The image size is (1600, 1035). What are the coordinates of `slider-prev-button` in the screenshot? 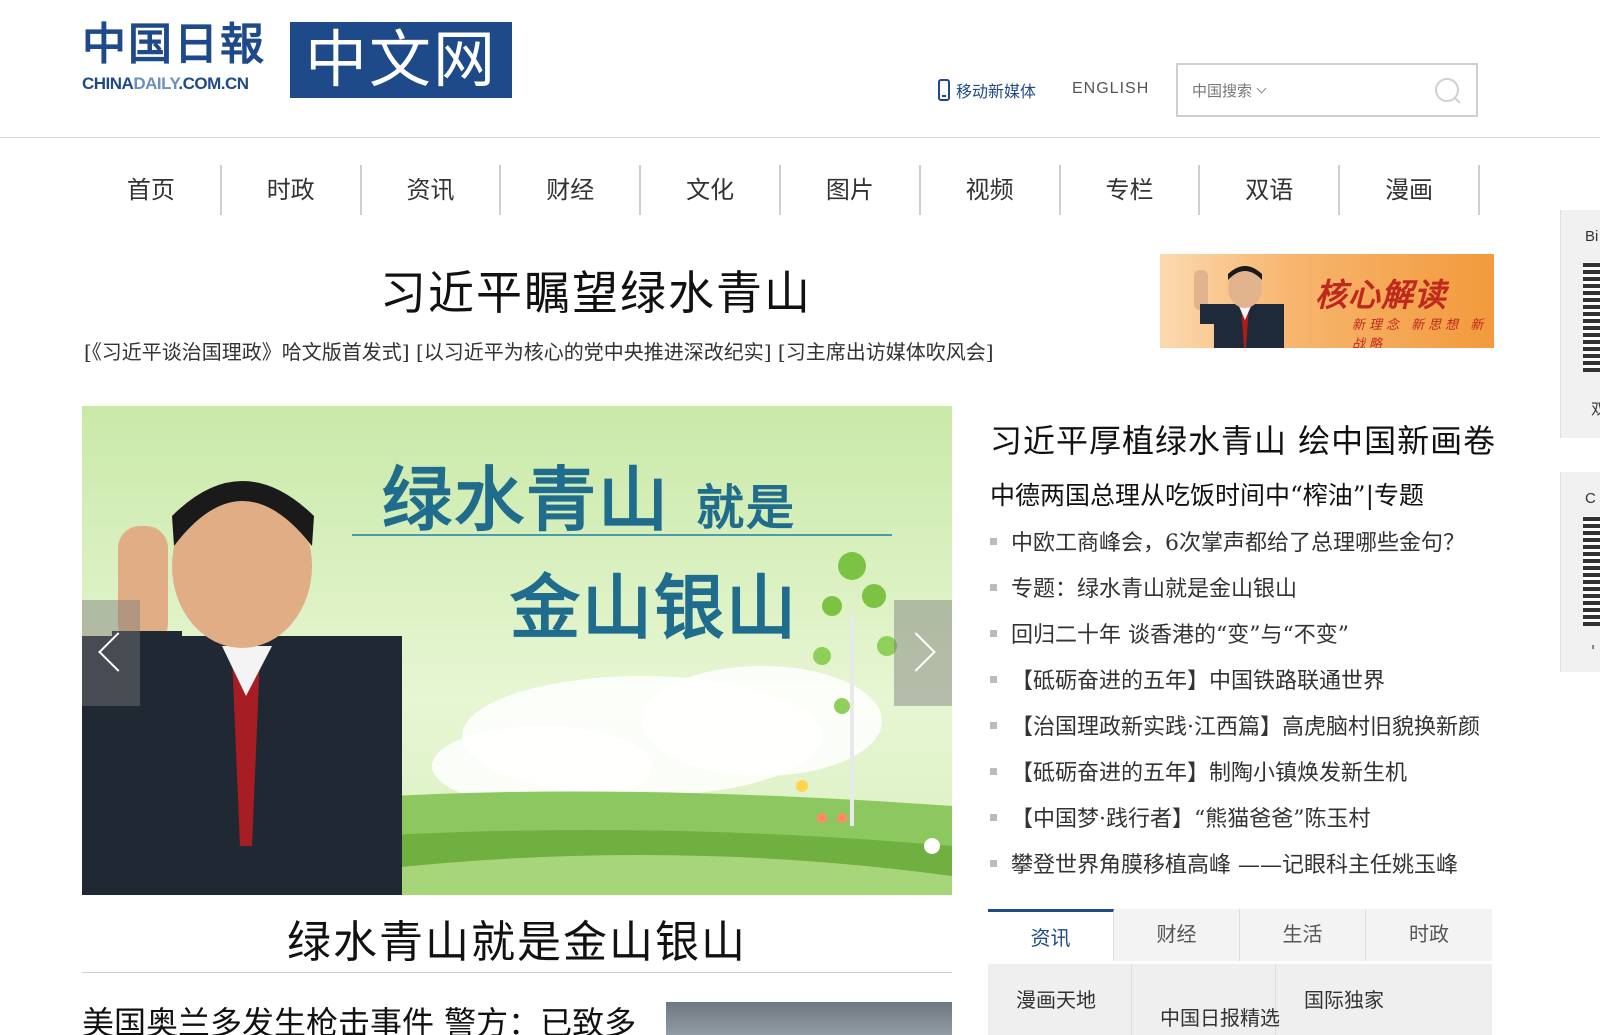 It's located at (111, 653).